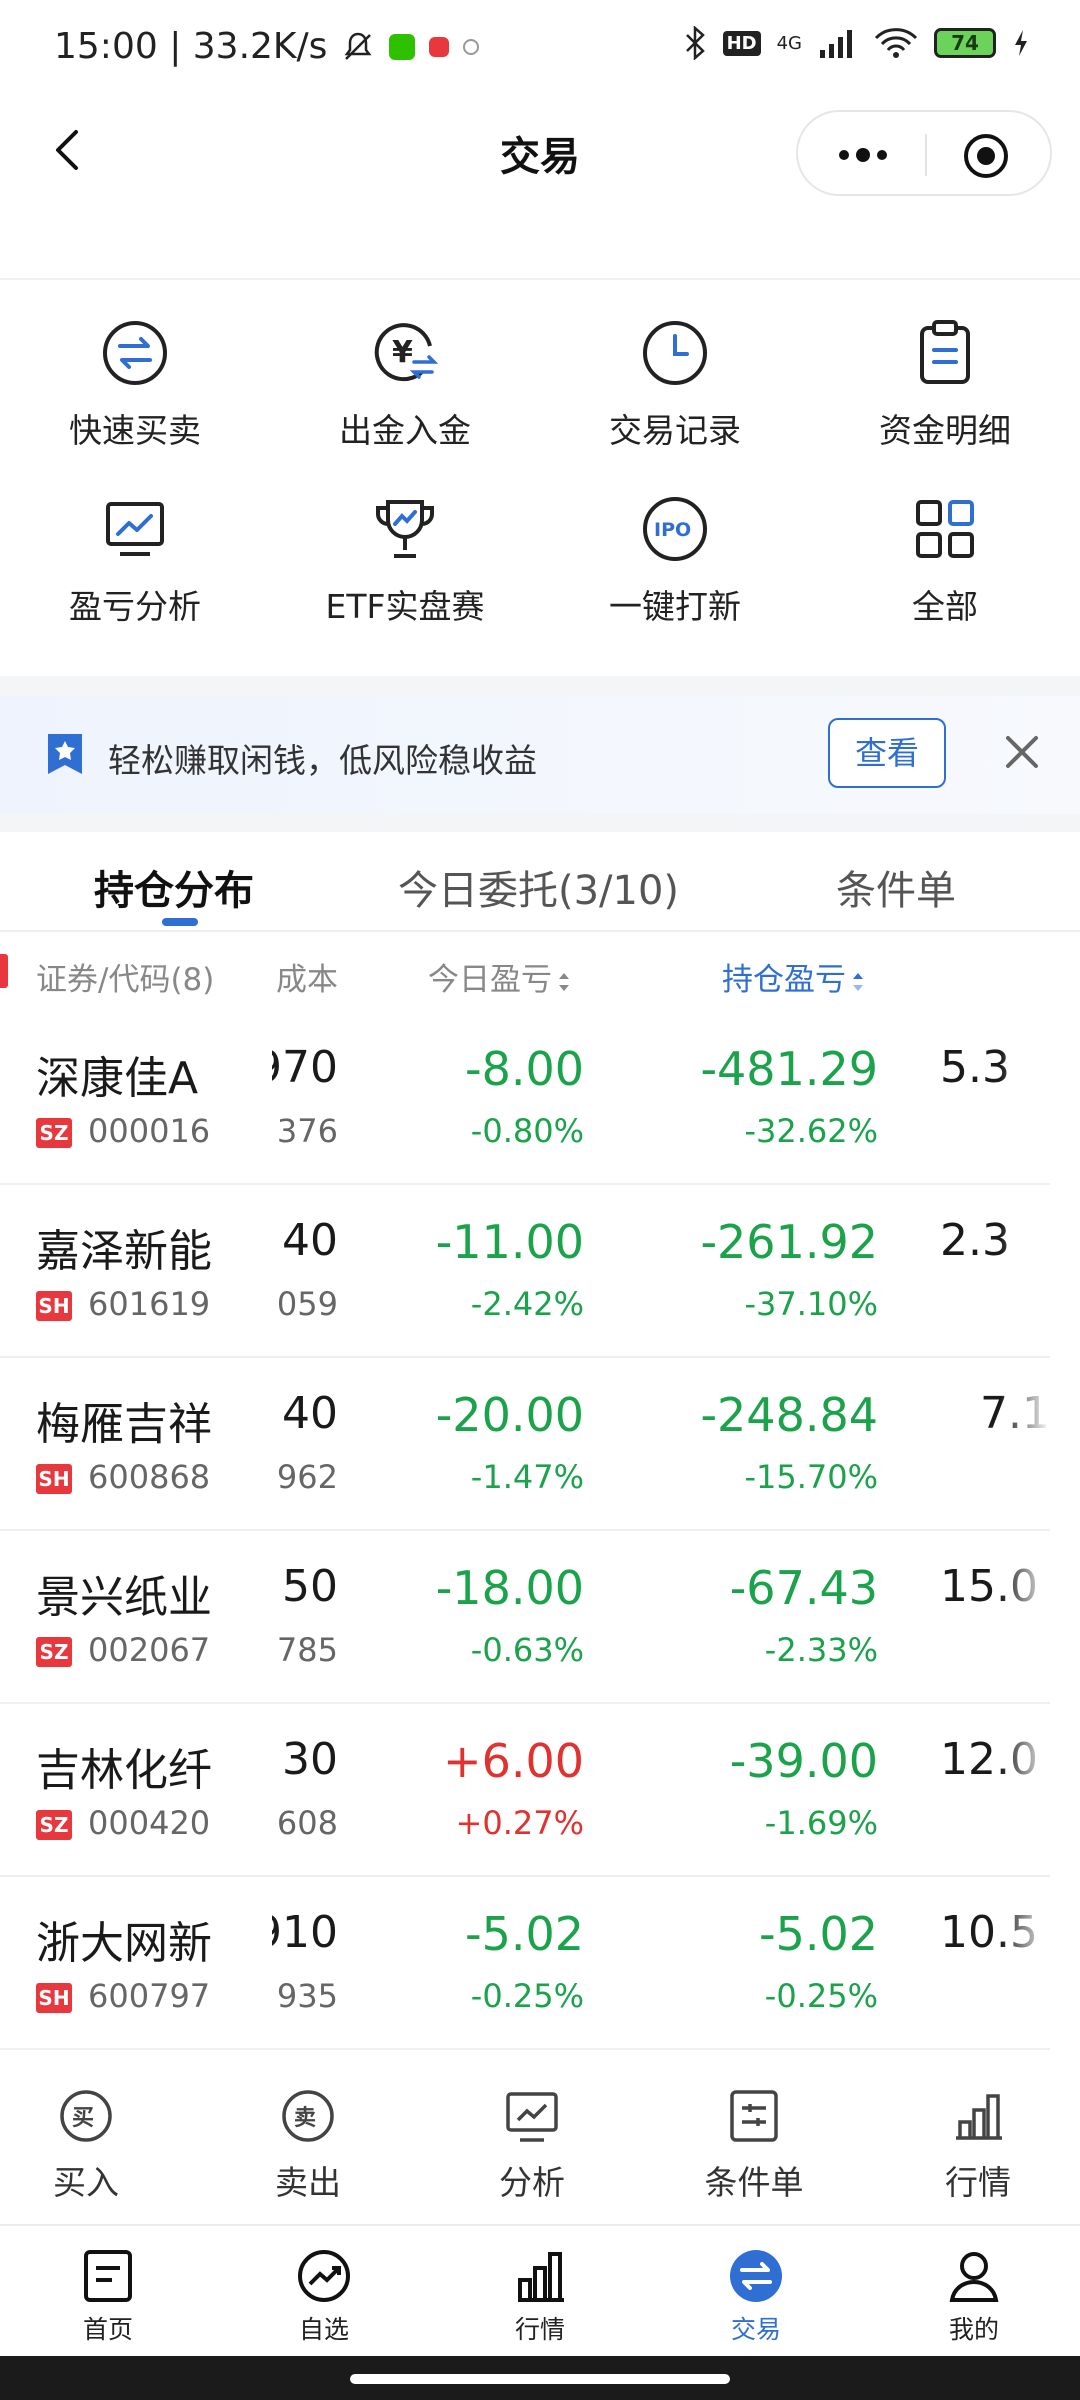 This screenshot has width=1080, height=2400. What do you see at coordinates (307, 1650) in the screenshot?
I see `cost-sub: 785` at bounding box center [307, 1650].